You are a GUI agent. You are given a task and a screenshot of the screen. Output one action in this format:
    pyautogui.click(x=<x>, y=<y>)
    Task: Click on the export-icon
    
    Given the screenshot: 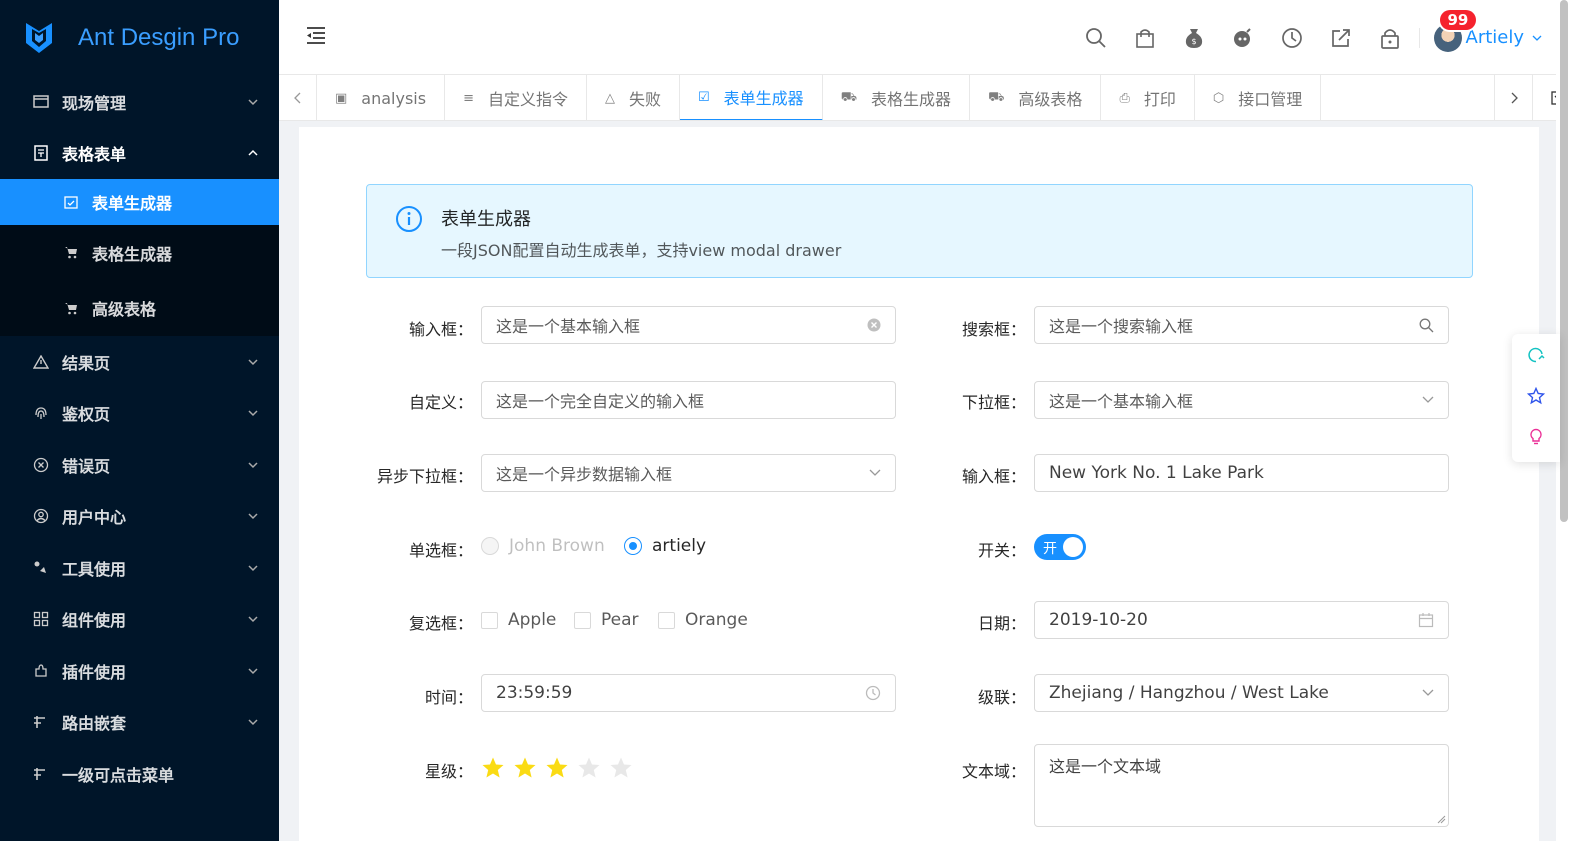 What is the action you would take?
    pyautogui.click(x=1341, y=37)
    